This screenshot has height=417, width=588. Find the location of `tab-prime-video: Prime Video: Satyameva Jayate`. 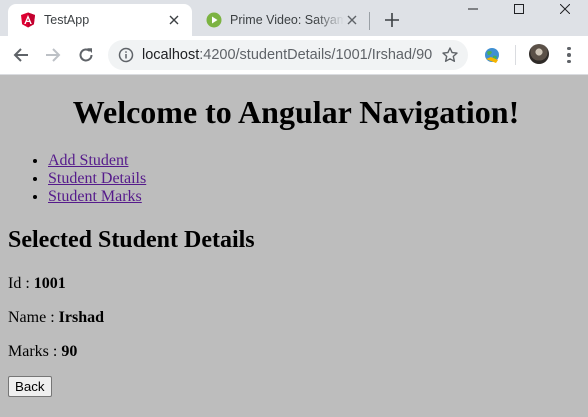

tab-prime-video: Prime Video: Satyameva Jayate is located at coordinates (282, 20).